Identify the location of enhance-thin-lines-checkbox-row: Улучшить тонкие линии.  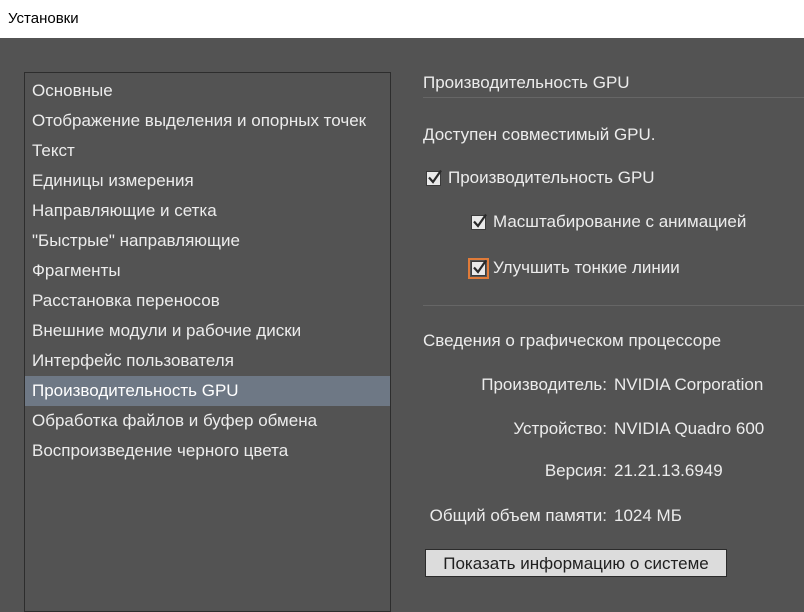
(574, 268).